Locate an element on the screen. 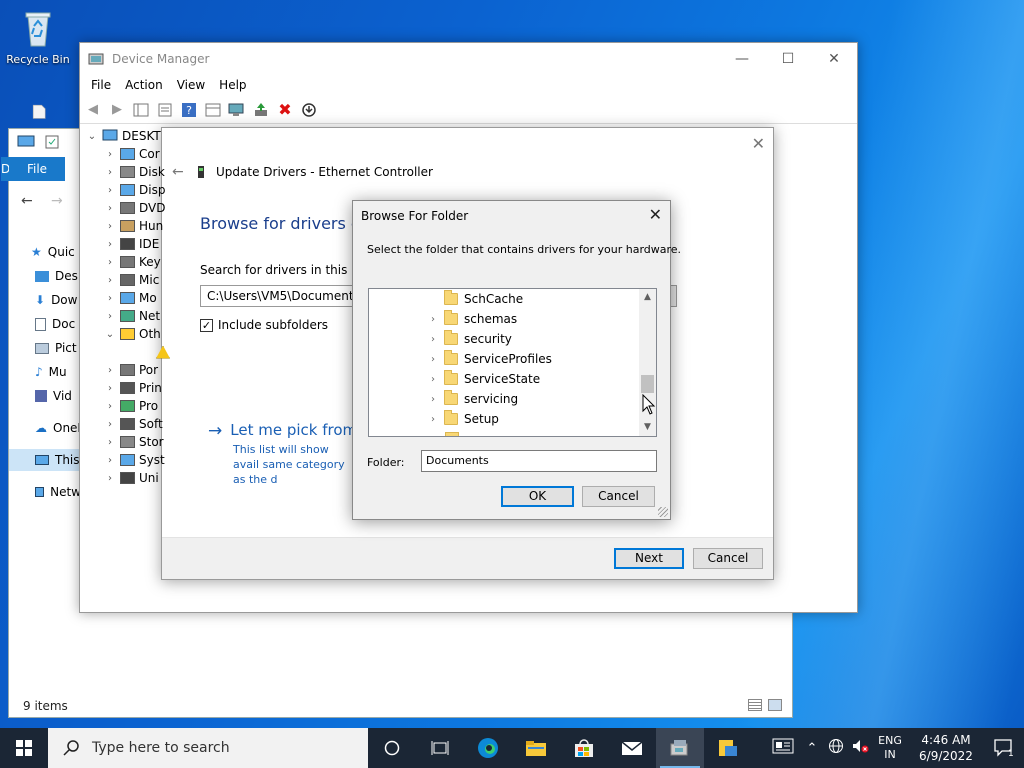  folder-item: › schemas is located at coordinates (443, 319).